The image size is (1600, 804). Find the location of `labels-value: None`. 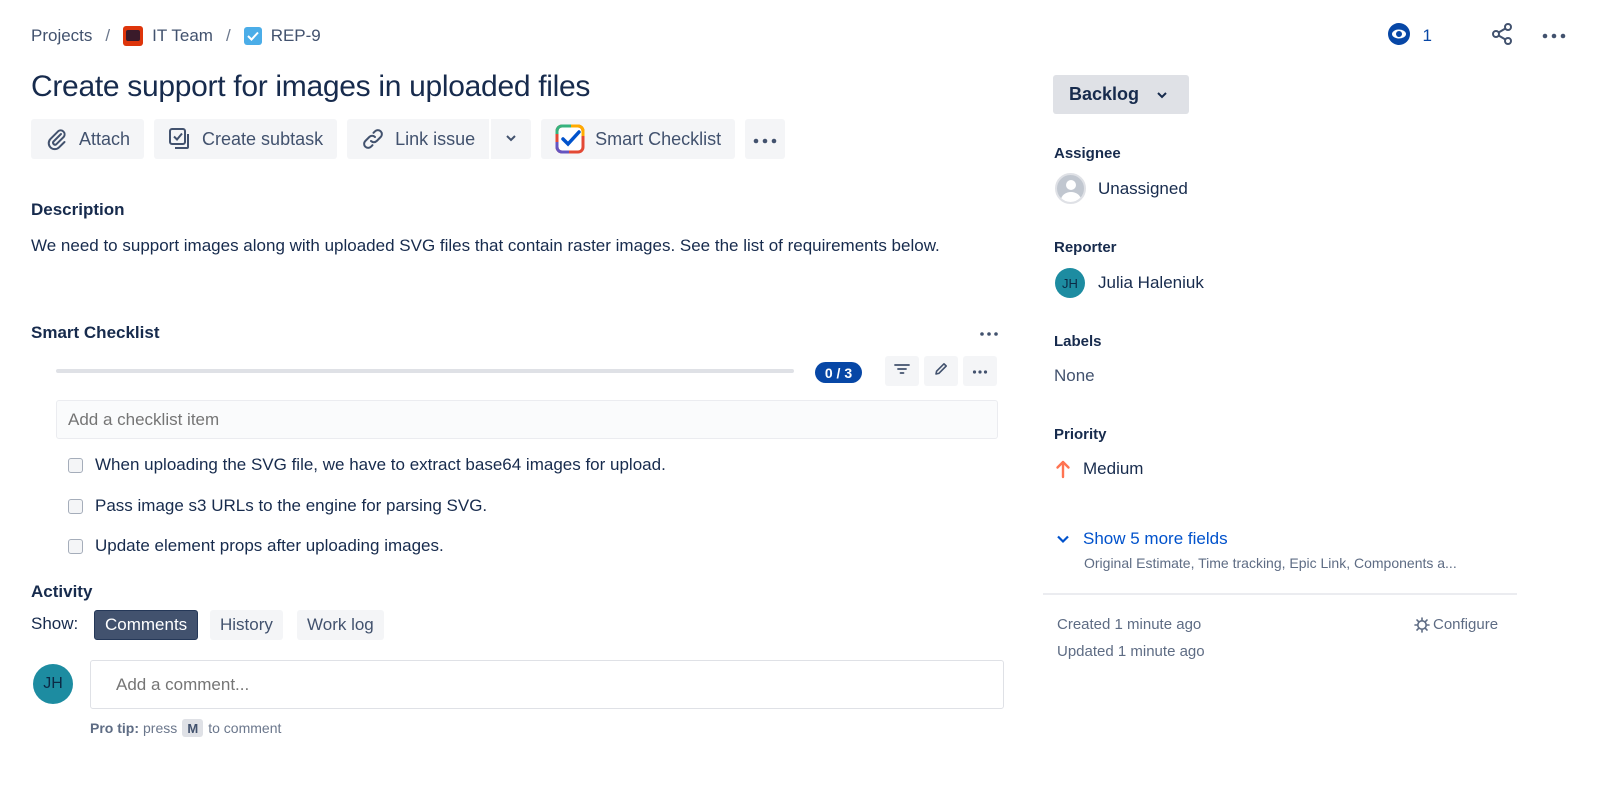

labels-value: None is located at coordinates (1074, 376).